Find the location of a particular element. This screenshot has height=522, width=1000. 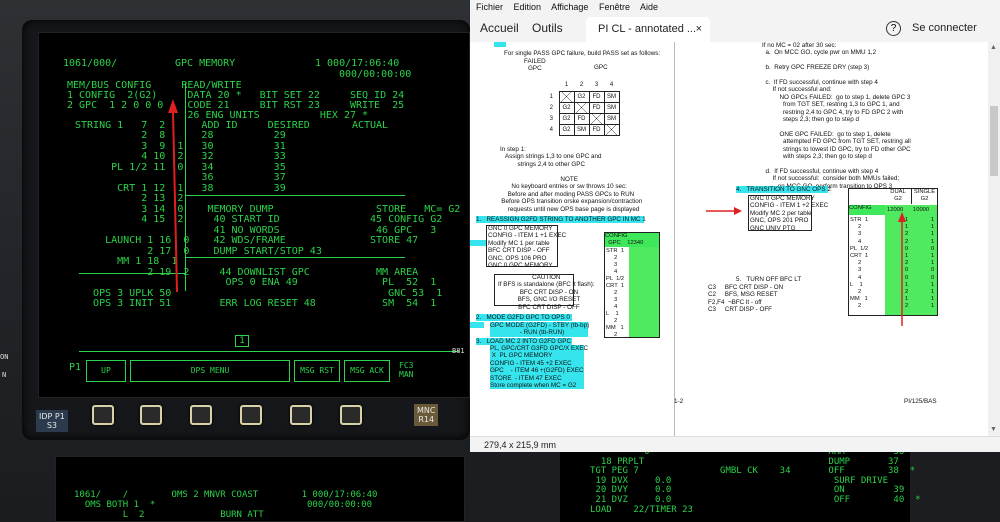

edge-label-on: ON is located at coordinates (4, 357).